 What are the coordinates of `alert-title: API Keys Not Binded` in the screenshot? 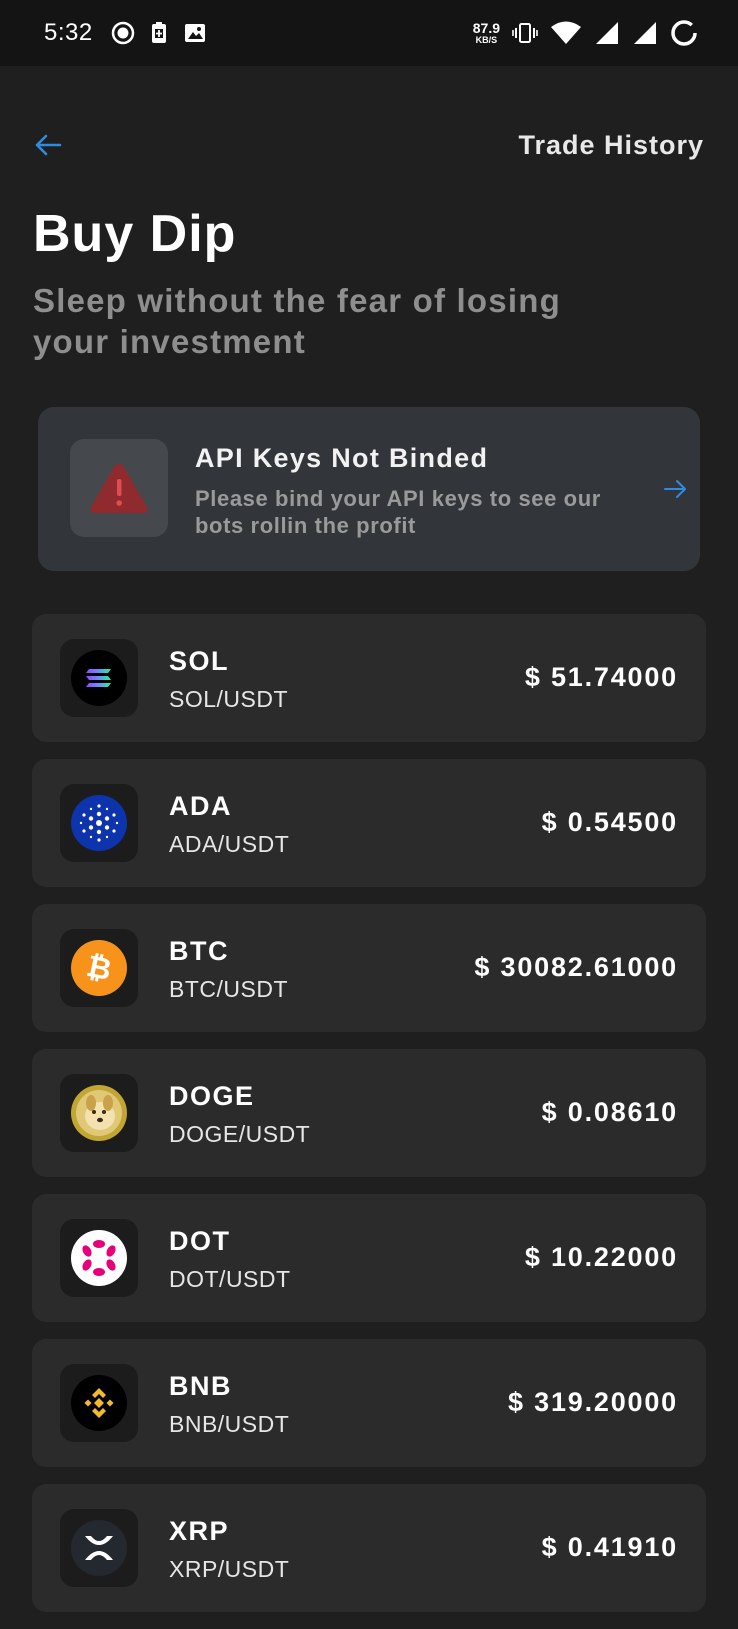 It's located at (342, 458).